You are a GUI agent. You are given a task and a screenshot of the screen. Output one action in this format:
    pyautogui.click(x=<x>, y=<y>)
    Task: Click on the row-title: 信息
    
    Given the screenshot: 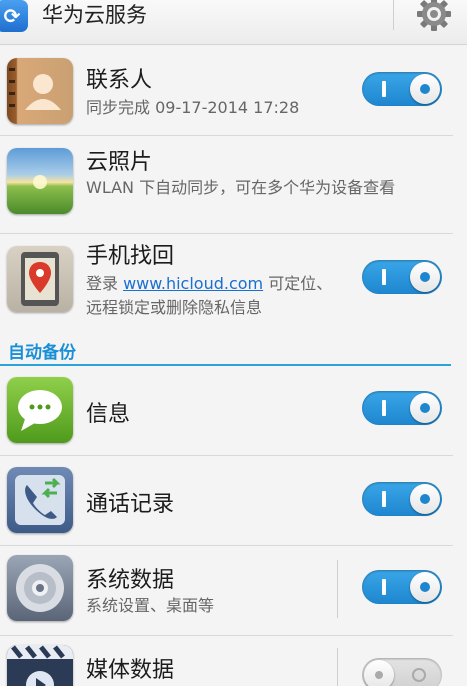 What is the action you would take?
    pyautogui.click(x=108, y=414)
    